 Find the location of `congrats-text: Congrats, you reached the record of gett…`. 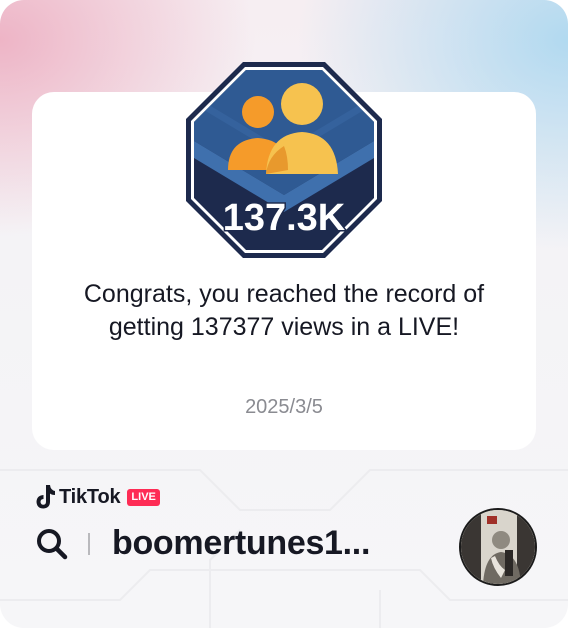

congrats-text: Congrats, you reached the record of gett… is located at coordinates (284, 310).